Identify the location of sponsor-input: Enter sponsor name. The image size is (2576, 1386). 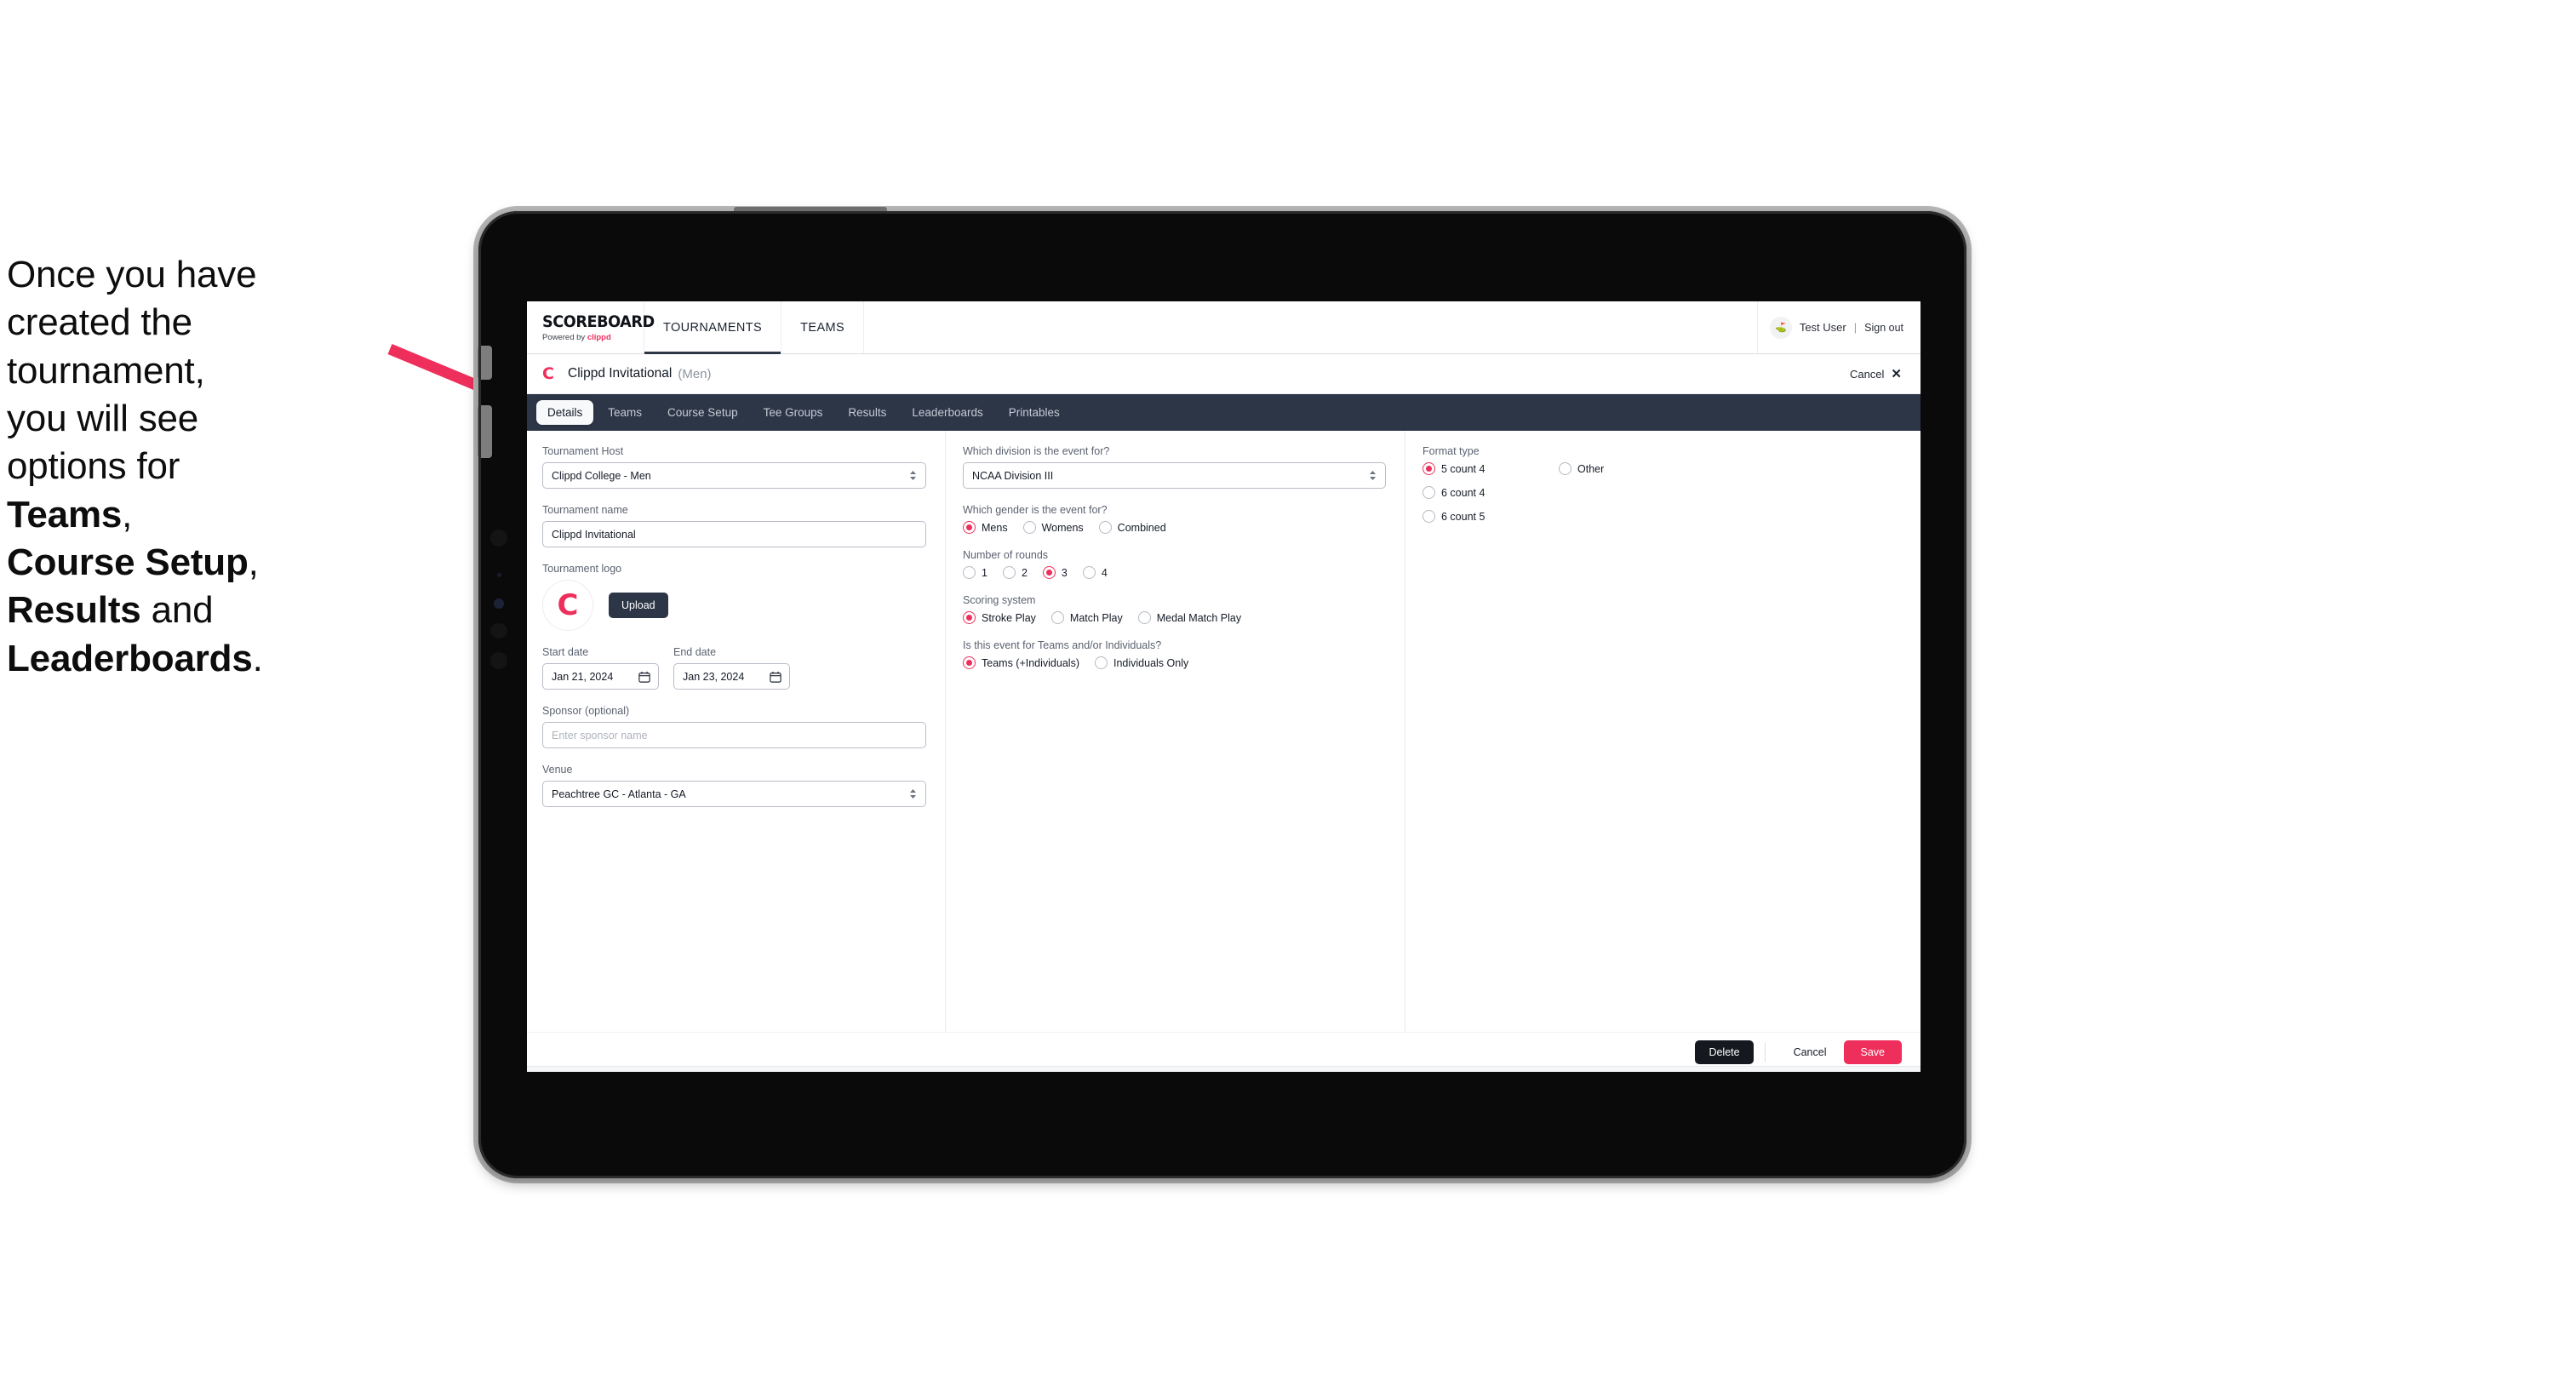
(734, 735).